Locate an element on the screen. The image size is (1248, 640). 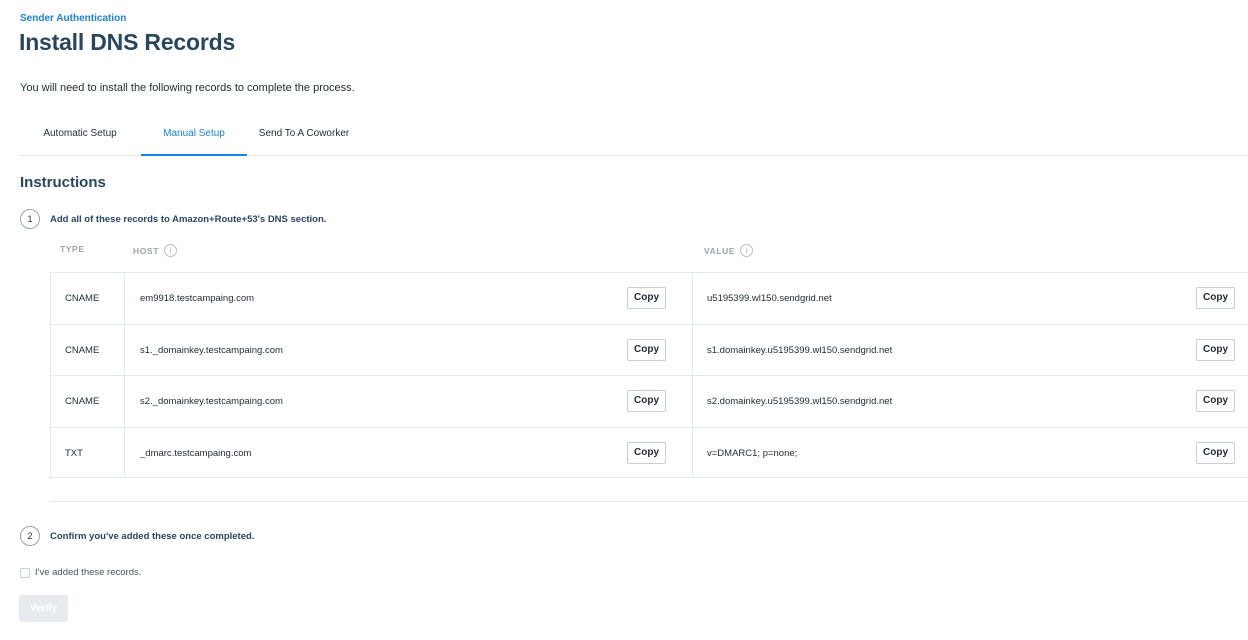
record-value: s2.domainkey.u5195399.wl150.sendgrid.net is located at coordinates (800, 401).